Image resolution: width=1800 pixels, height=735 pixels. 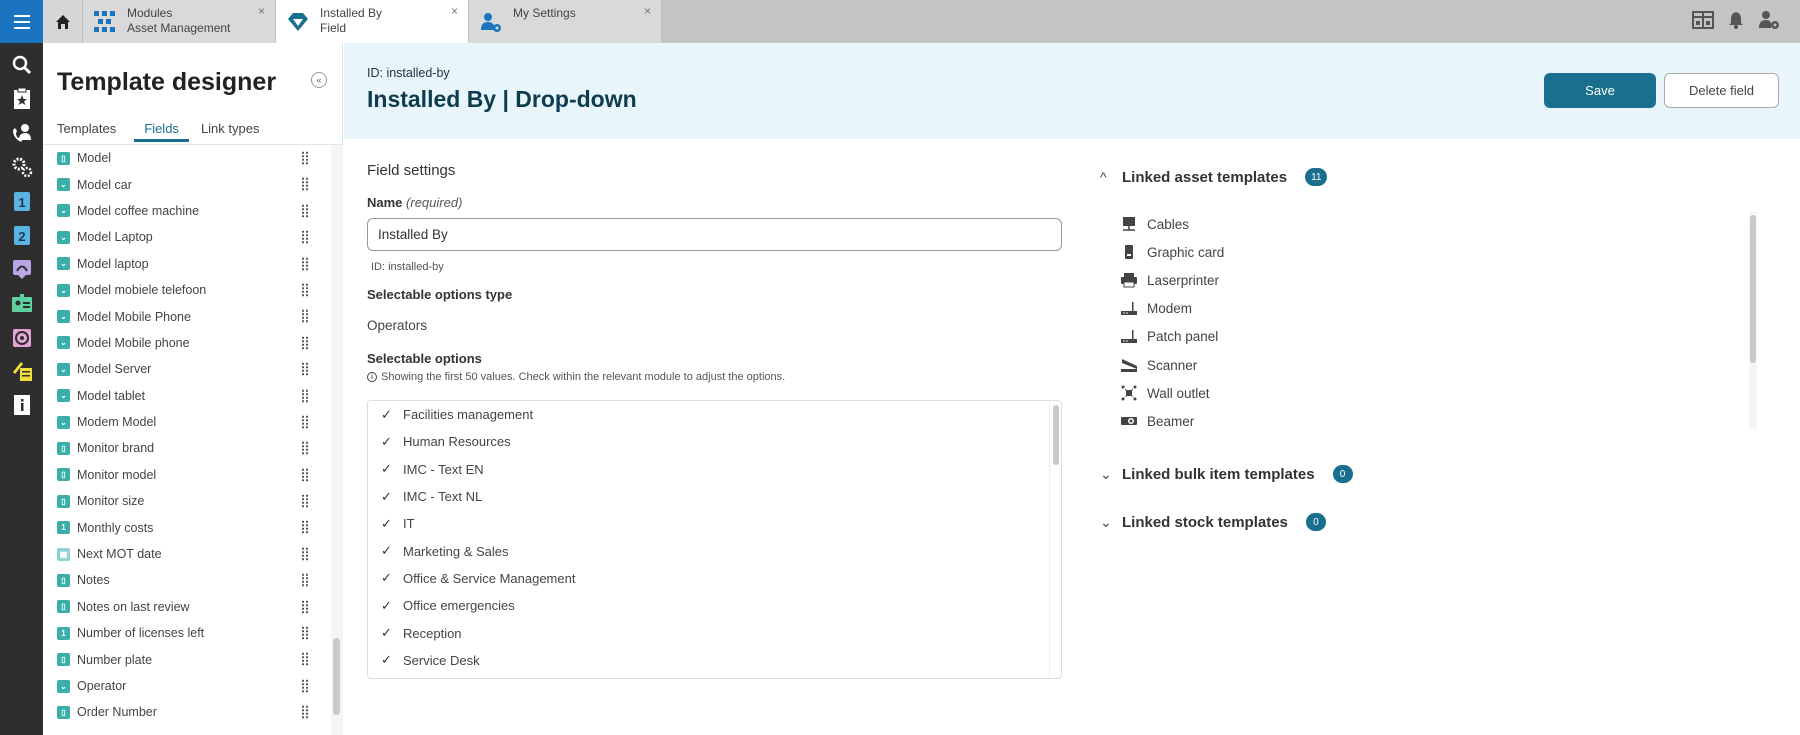 I want to click on options-scrollbar, so click(x=1055, y=539).